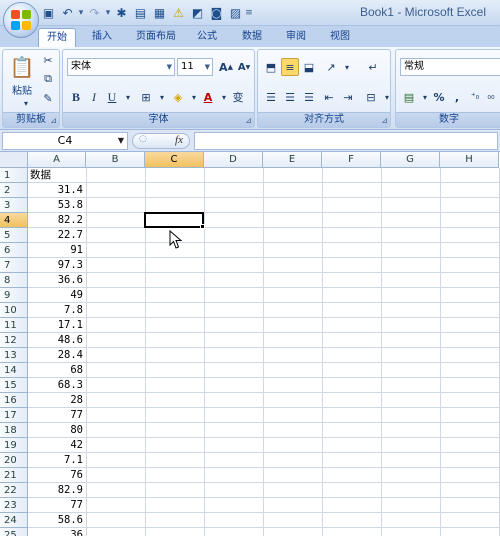 The image size is (500, 536). I want to click on cell-a18: 80, so click(57, 430).